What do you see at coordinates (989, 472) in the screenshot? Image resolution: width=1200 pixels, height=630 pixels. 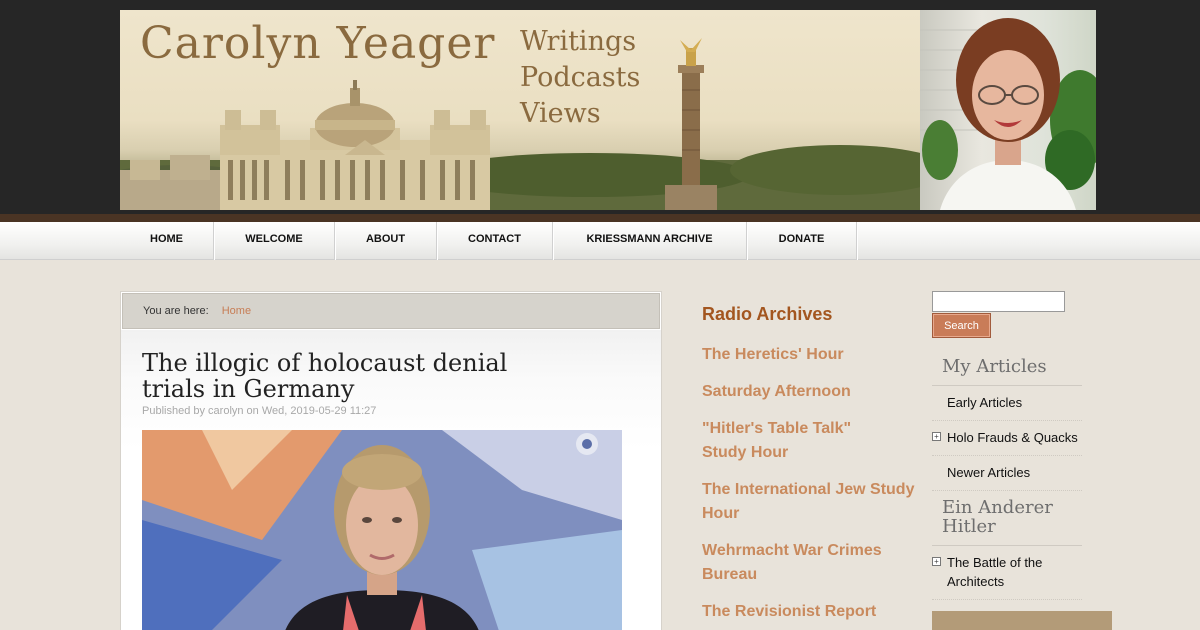 I see `sidebar-item-label: Newer Articles` at bounding box center [989, 472].